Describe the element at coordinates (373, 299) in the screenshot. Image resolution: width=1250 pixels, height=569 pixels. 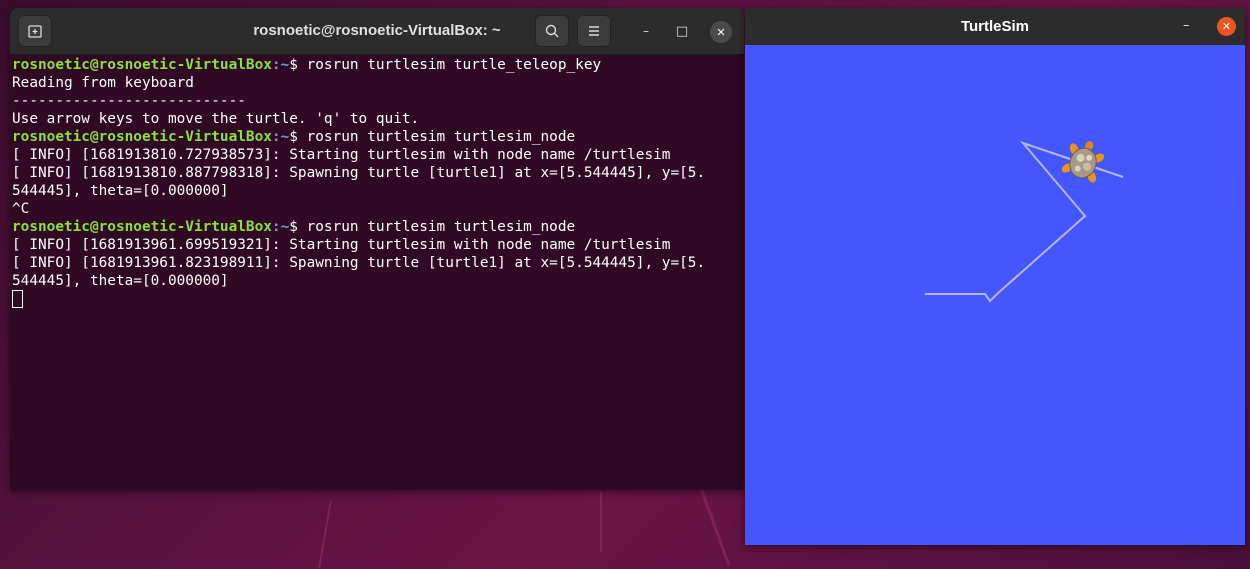
I see `terminal-cursor-line` at that location.